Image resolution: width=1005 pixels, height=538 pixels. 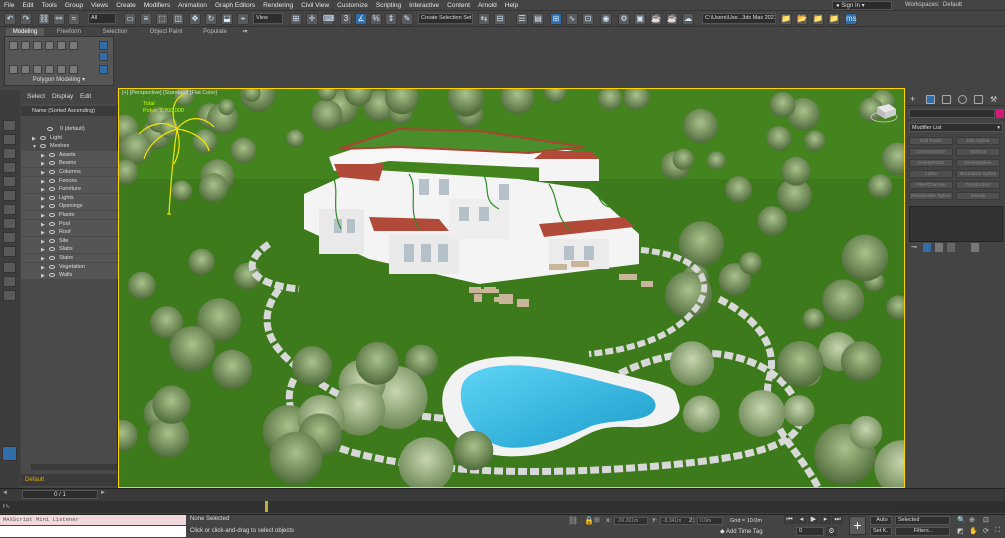 What do you see at coordinates (445, 18) in the screenshot?
I see `named-selection-set-dropdown: Create Selection Set` at bounding box center [445, 18].